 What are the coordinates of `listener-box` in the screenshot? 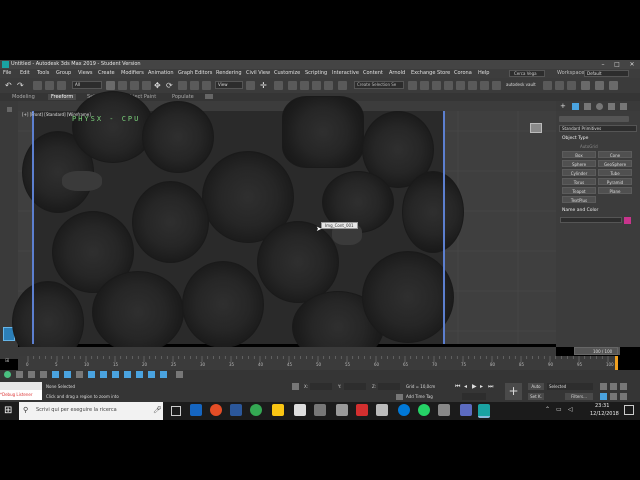 It's located at (21, 386).